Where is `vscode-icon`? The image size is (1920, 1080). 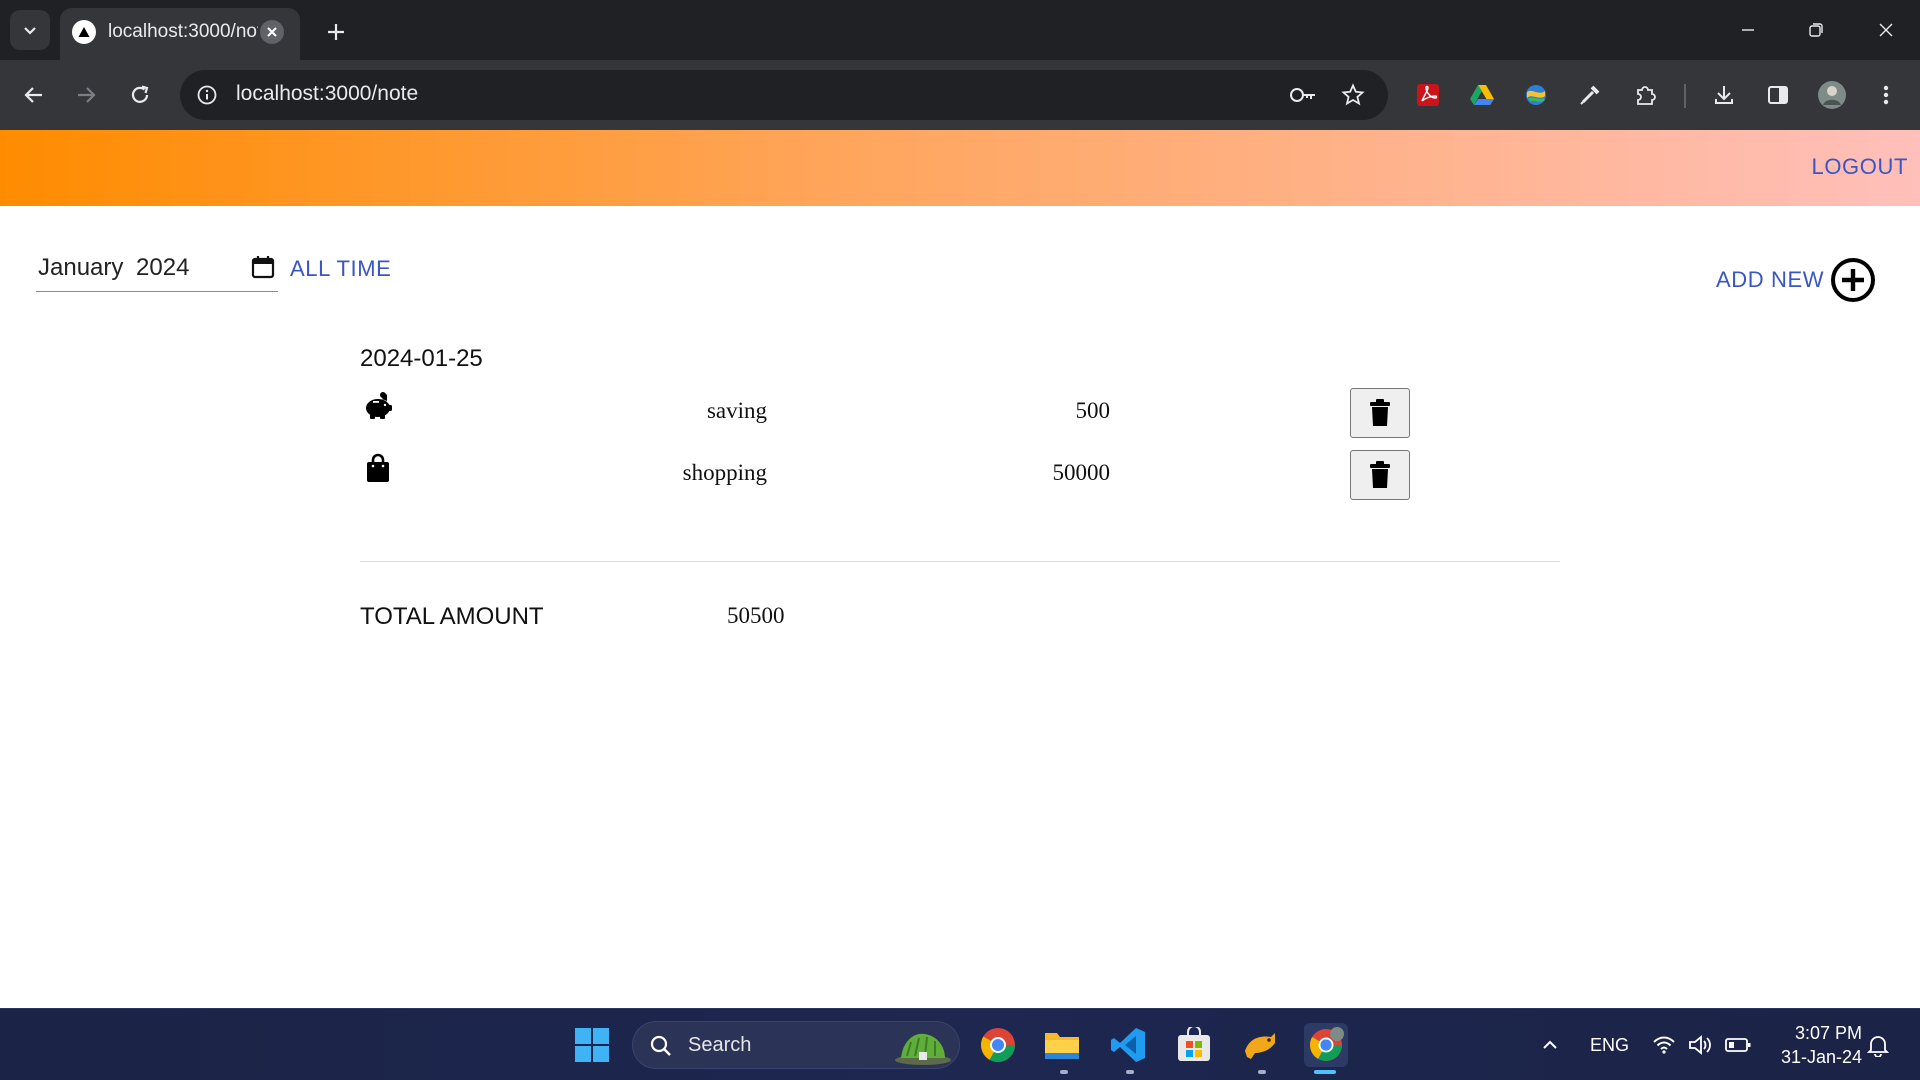 vscode-icon is located at coordinates (1128, 1045).